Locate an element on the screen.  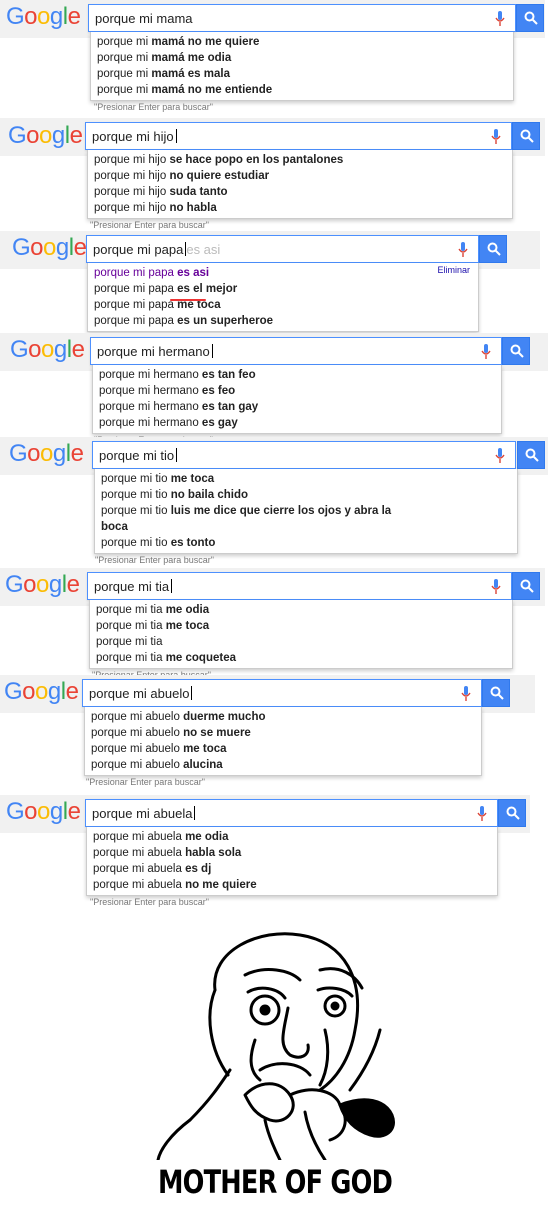
delete-suggestion-link: Eliminar is located at coordinates (453, 270).